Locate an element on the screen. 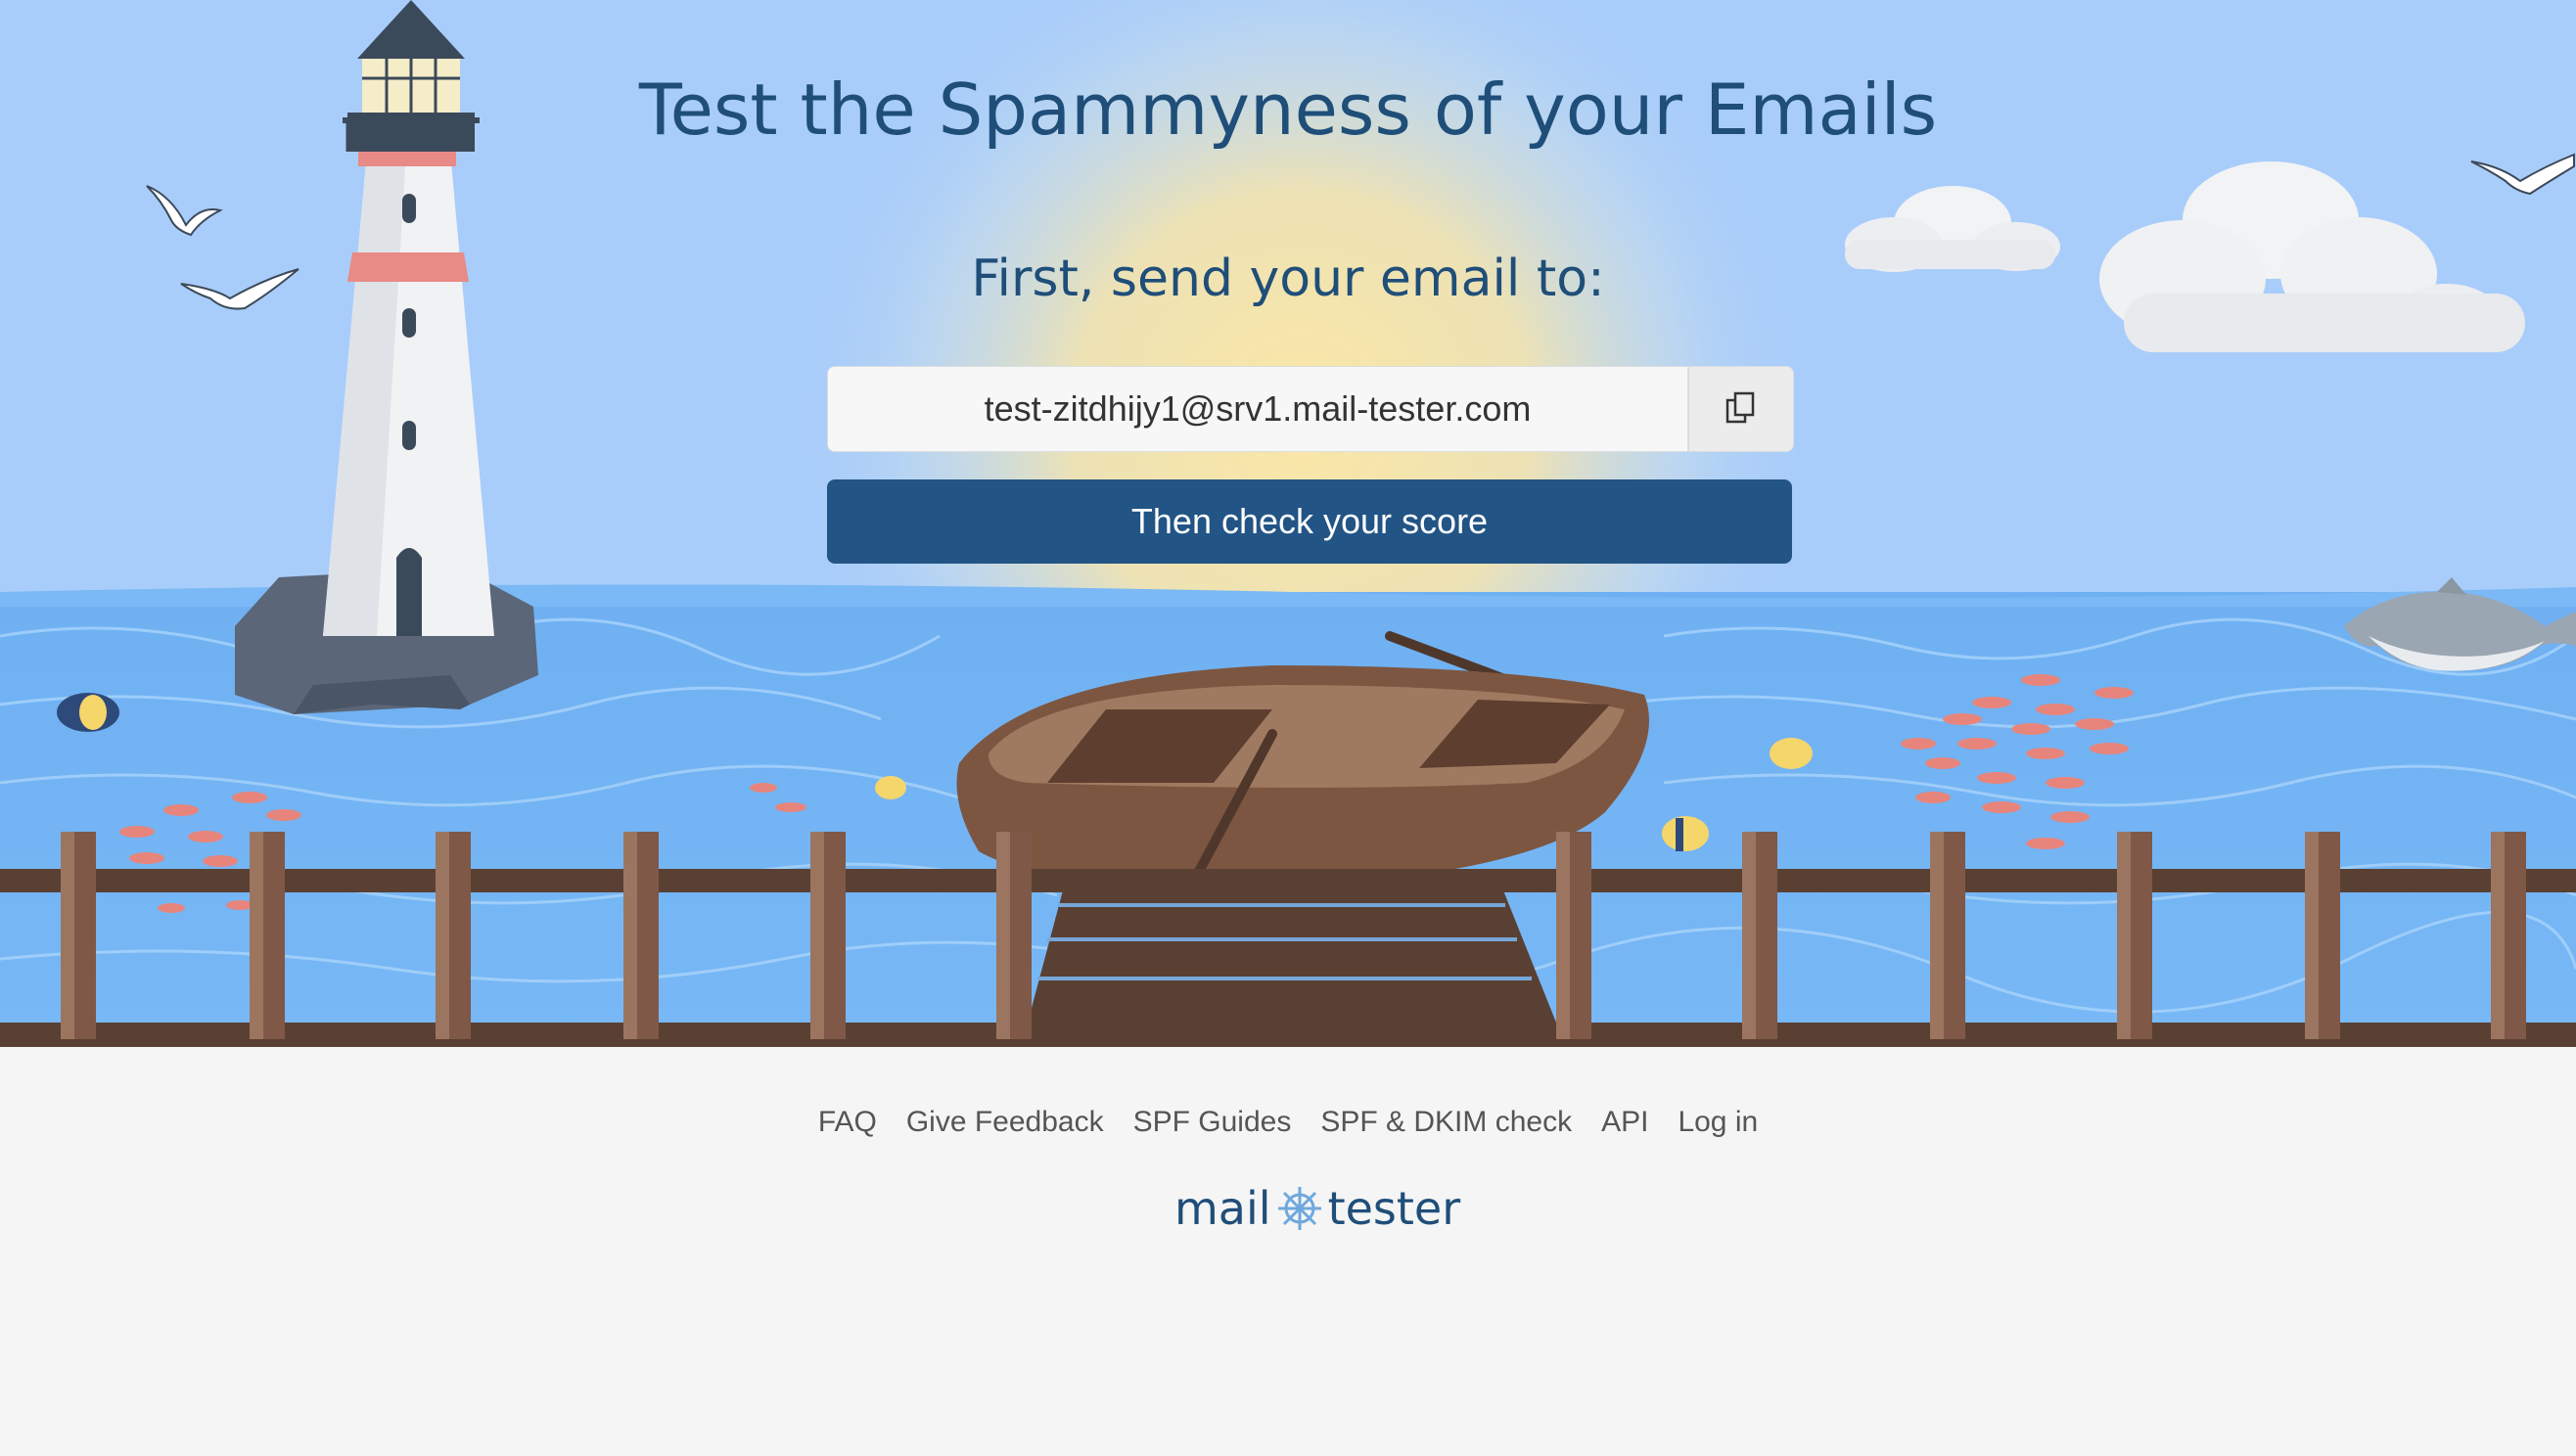  mail-tester-logo: mail tester is located at coordinates (1317, 1208).